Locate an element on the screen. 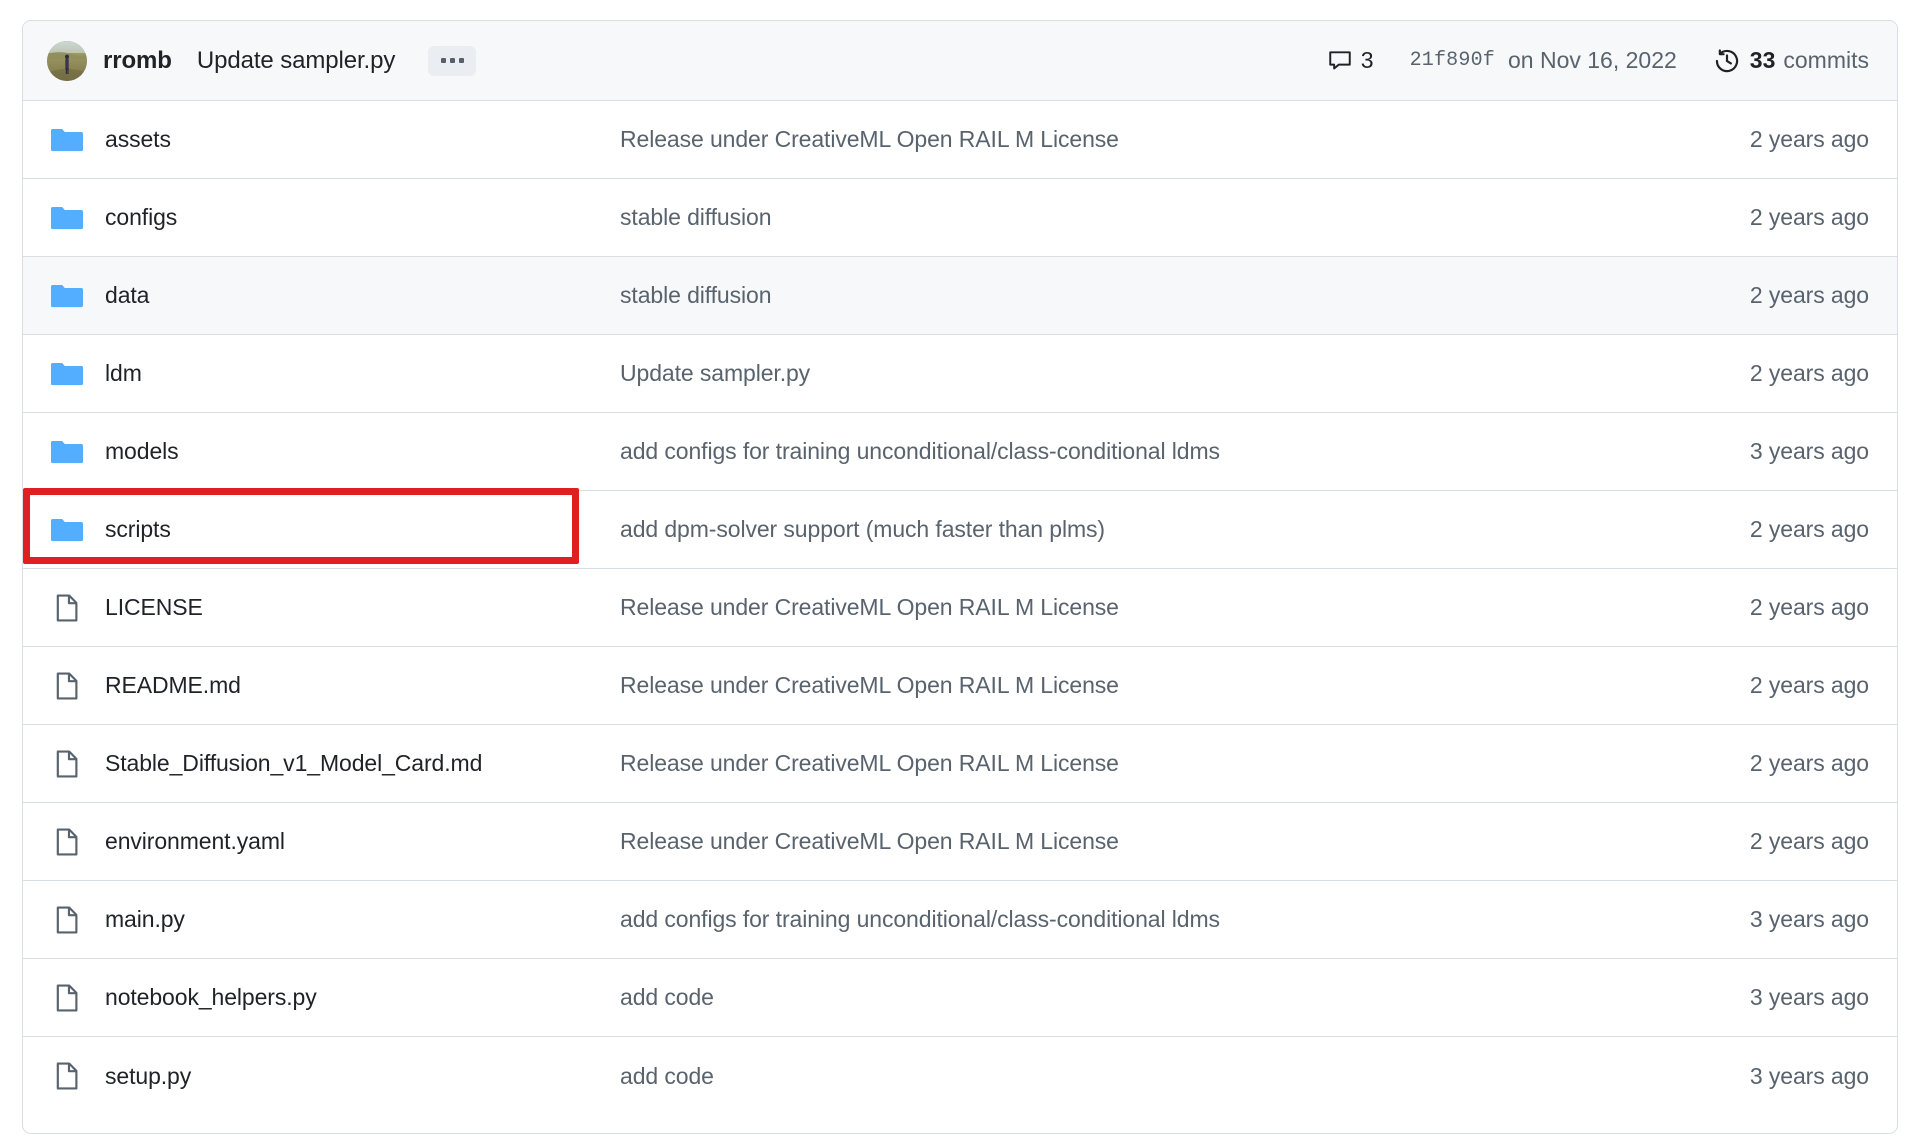 This screenshot has width=1920, height=1144. file-name-link: main.py is located at coordinates (362, 919).